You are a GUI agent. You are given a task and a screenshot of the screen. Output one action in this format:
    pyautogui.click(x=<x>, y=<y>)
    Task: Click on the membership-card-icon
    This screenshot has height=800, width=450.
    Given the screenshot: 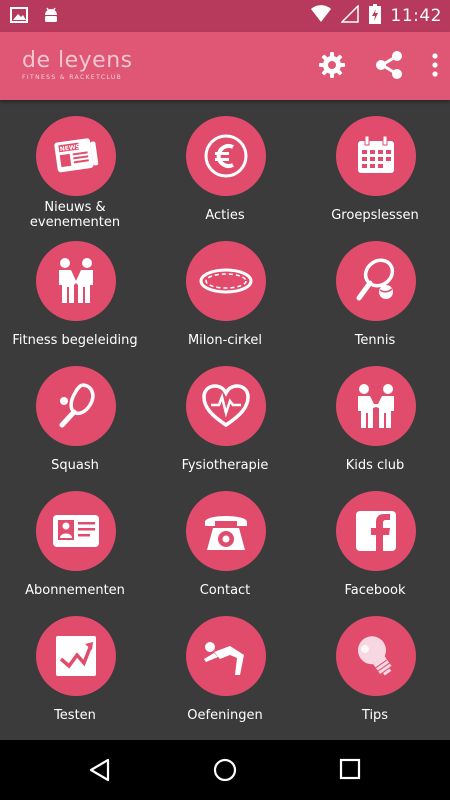 What is the action you would take?
    pyautogui.click(x=76, y=531)
    